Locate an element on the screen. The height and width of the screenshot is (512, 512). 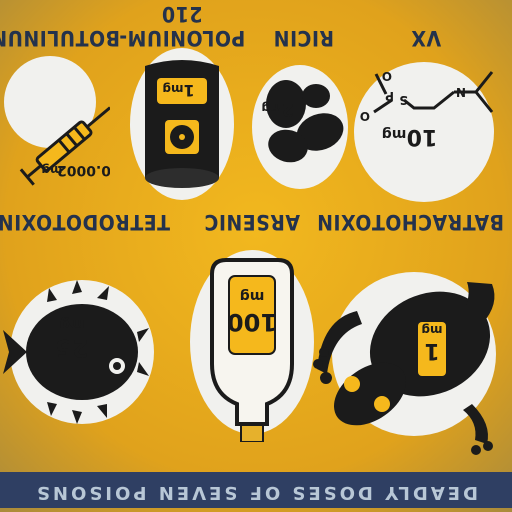
ricin-beans-illustration: 2 mg is located at coordinates (300, 127).